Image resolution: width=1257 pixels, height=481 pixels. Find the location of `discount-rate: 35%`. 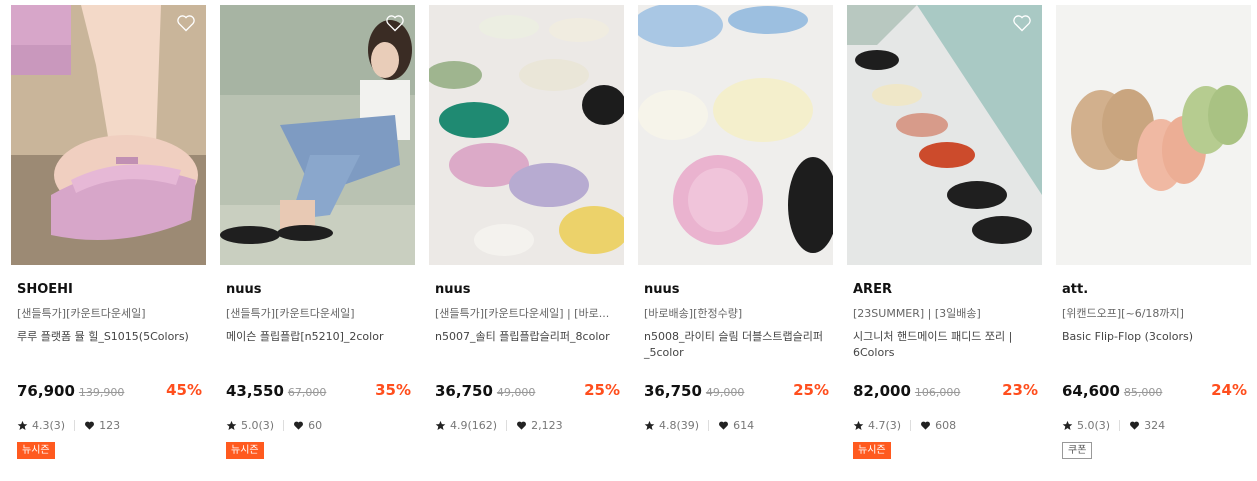

discount-rate: 35% is located at coordinates (393, 390).